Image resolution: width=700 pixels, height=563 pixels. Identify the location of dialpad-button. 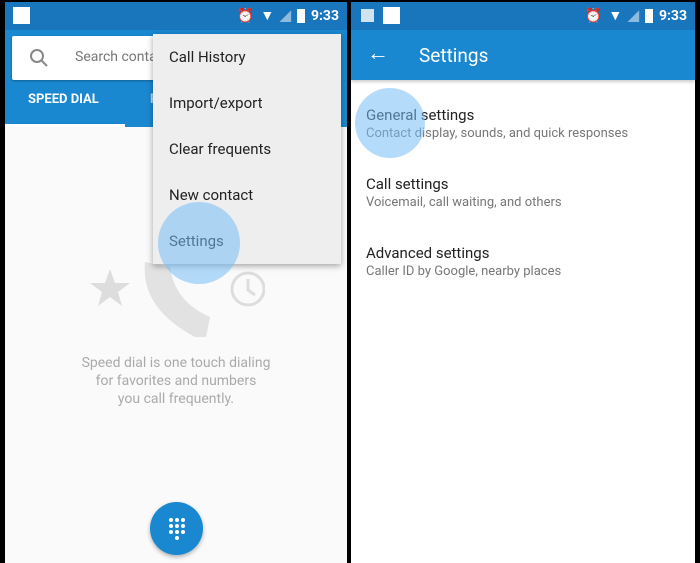
(176, 528).